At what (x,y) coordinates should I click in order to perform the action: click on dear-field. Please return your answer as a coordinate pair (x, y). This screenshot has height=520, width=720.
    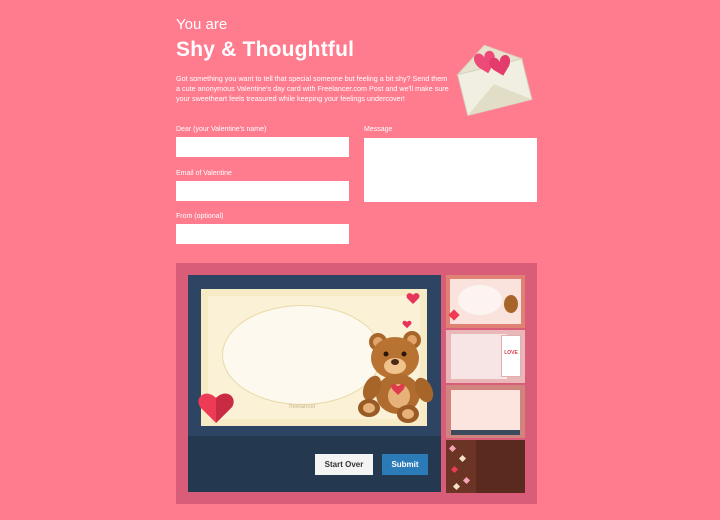
    Looking at the image, I should click on (262, 147).